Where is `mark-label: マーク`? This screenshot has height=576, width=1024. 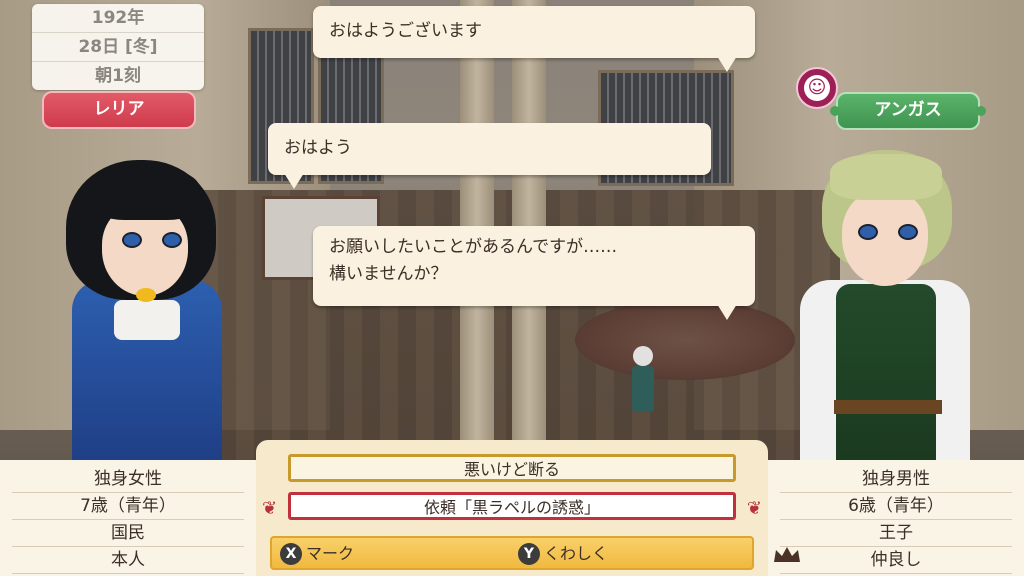
mark-label: マーク is located at coordinates (330, 553).